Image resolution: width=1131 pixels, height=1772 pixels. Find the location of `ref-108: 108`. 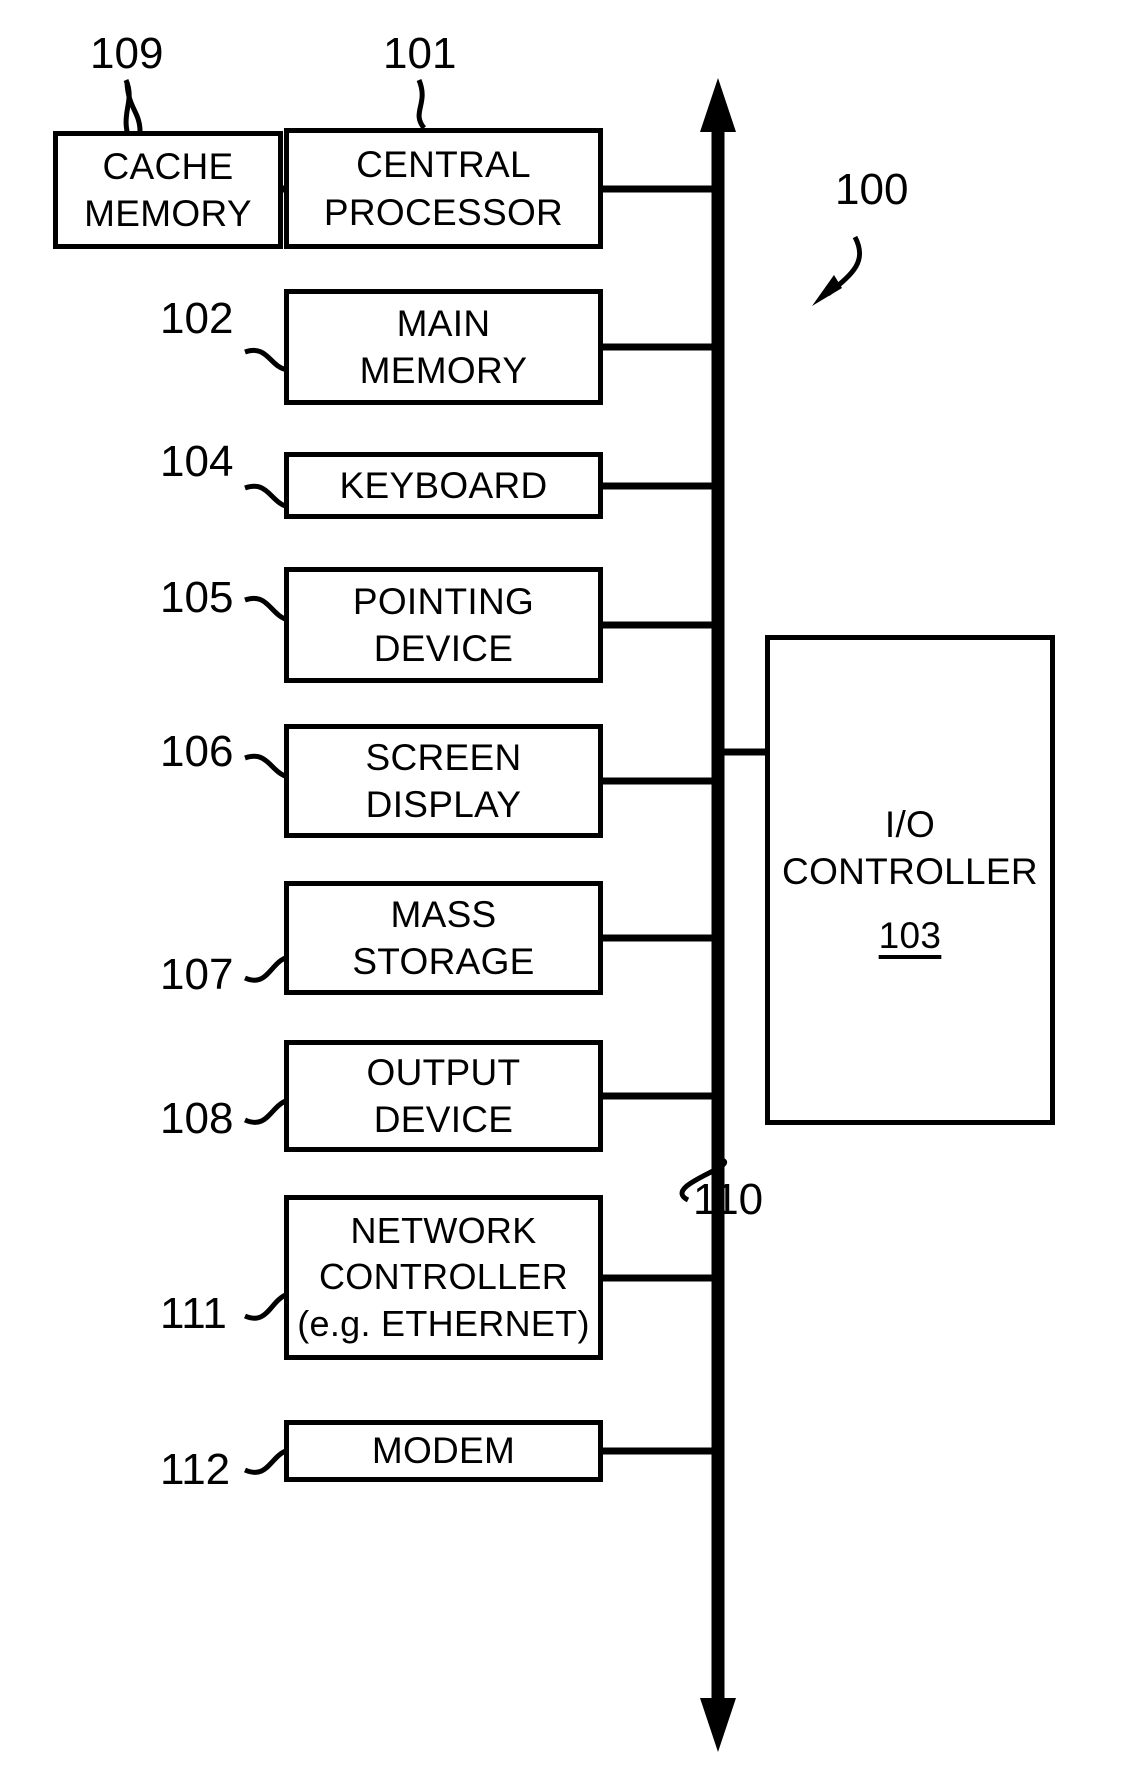

ref-108: 108 is located at coordinates (197, 1118).